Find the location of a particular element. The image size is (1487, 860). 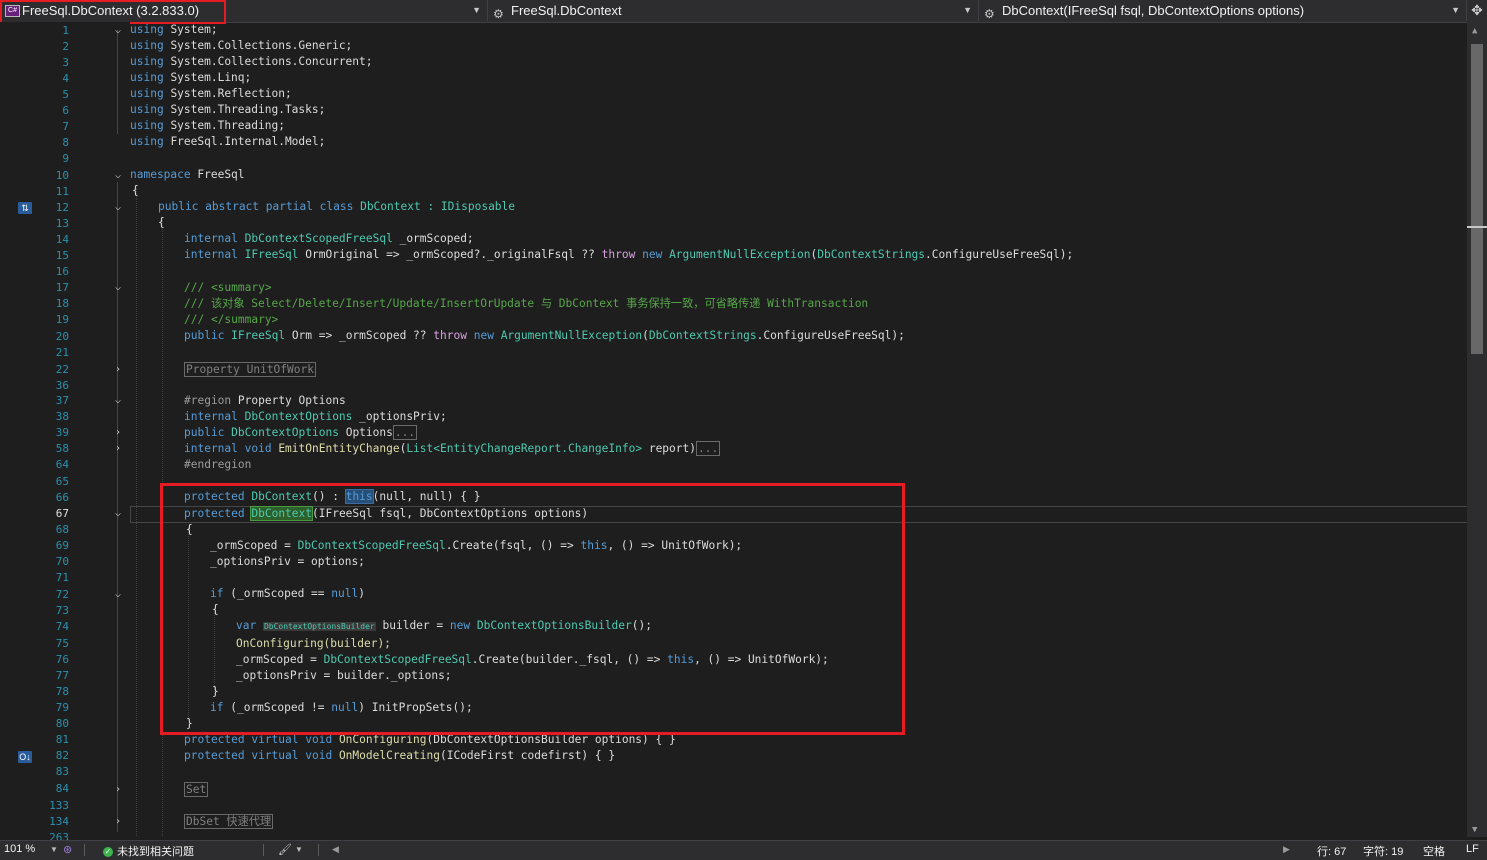

line-number-current: 67 is located at coordinates (62, 513).